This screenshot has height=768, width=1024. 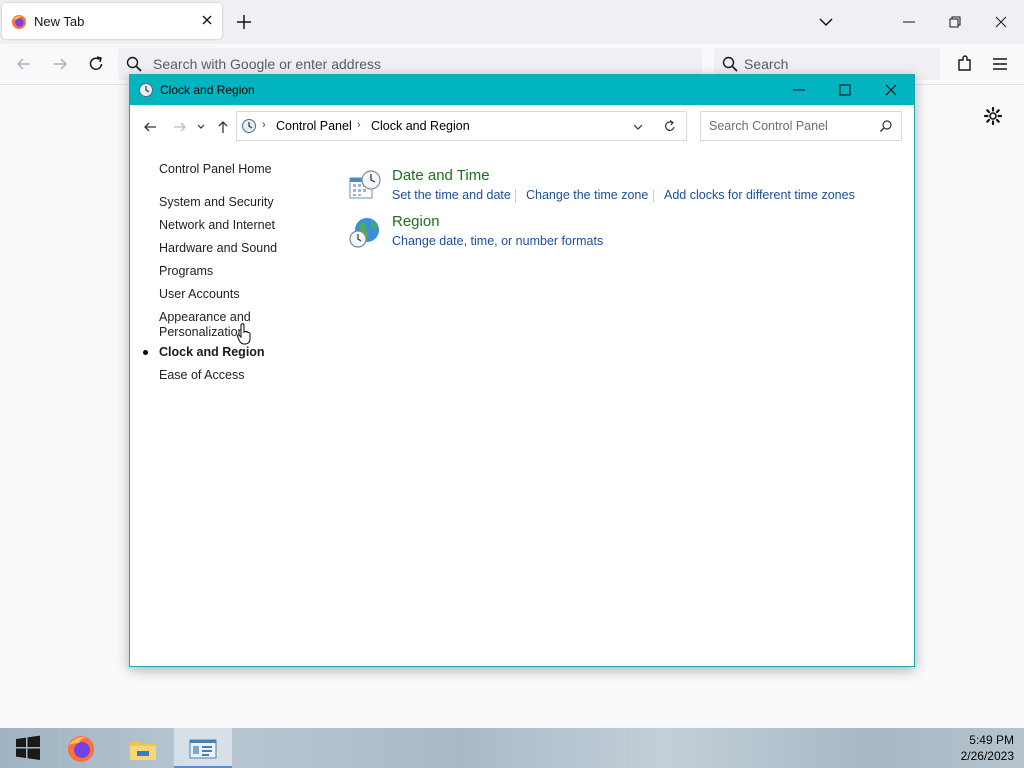 I want to click on hand-pointer-cursor-icon, so click(x=244, y=334).